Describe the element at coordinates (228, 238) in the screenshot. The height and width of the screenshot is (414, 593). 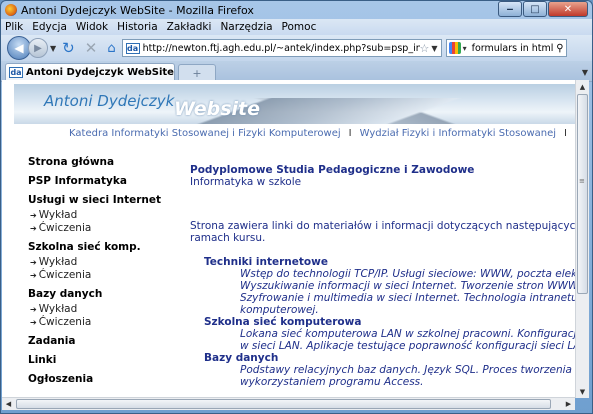
I see `intro-line: ramach kursu.` at that location.